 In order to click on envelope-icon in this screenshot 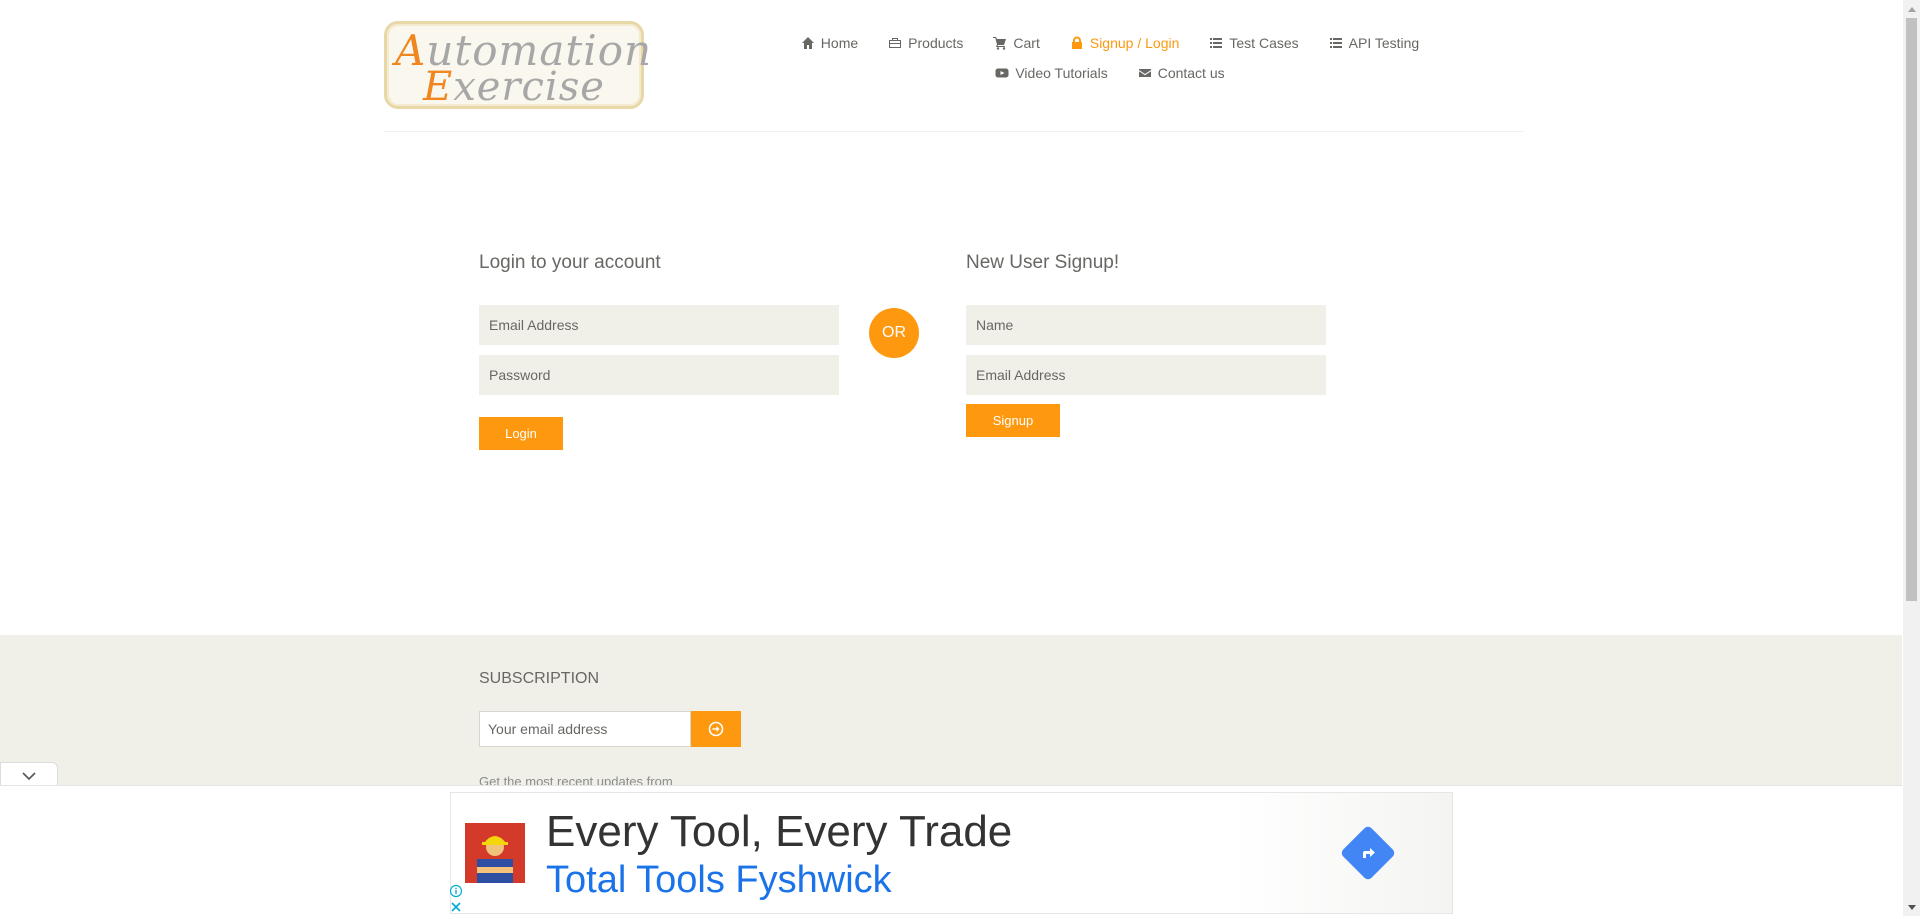, I will do `click(1144, 73)`.